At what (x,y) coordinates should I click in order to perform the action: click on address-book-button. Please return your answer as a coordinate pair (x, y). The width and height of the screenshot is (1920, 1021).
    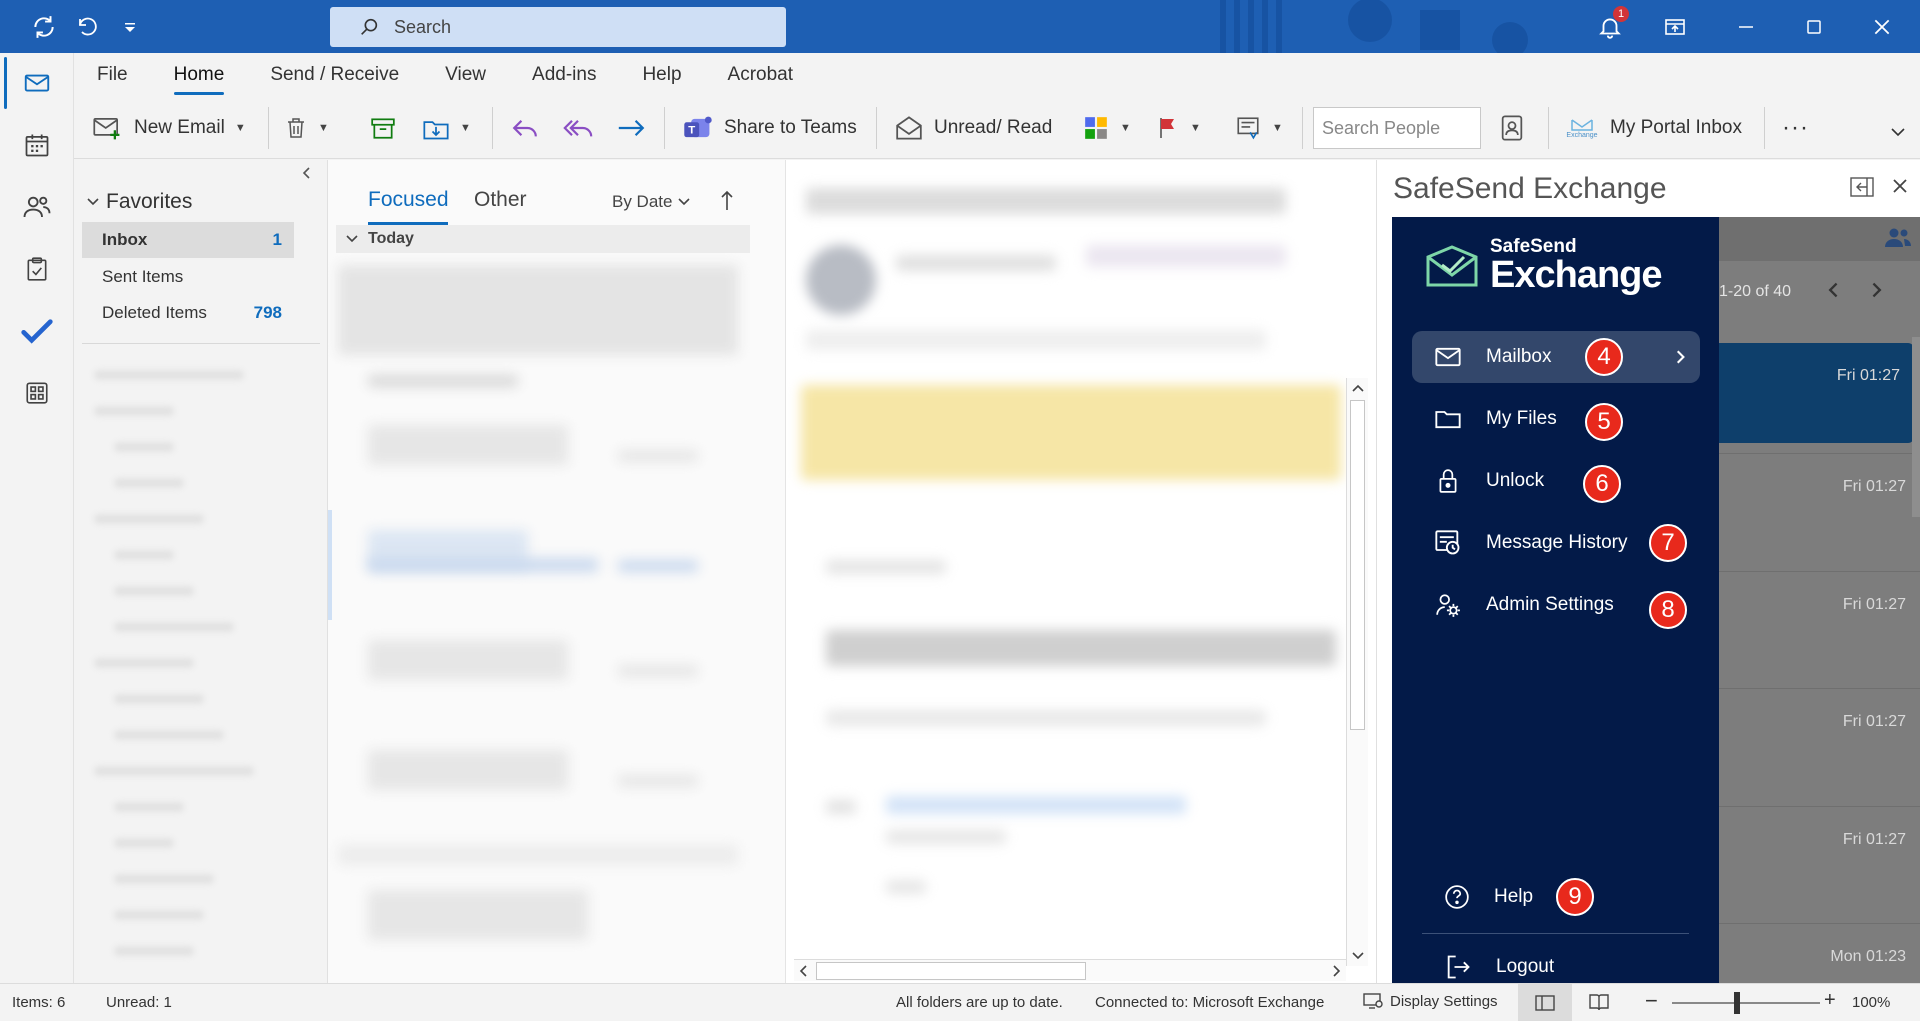
    Looking at the image, I should click on (1512, 128).